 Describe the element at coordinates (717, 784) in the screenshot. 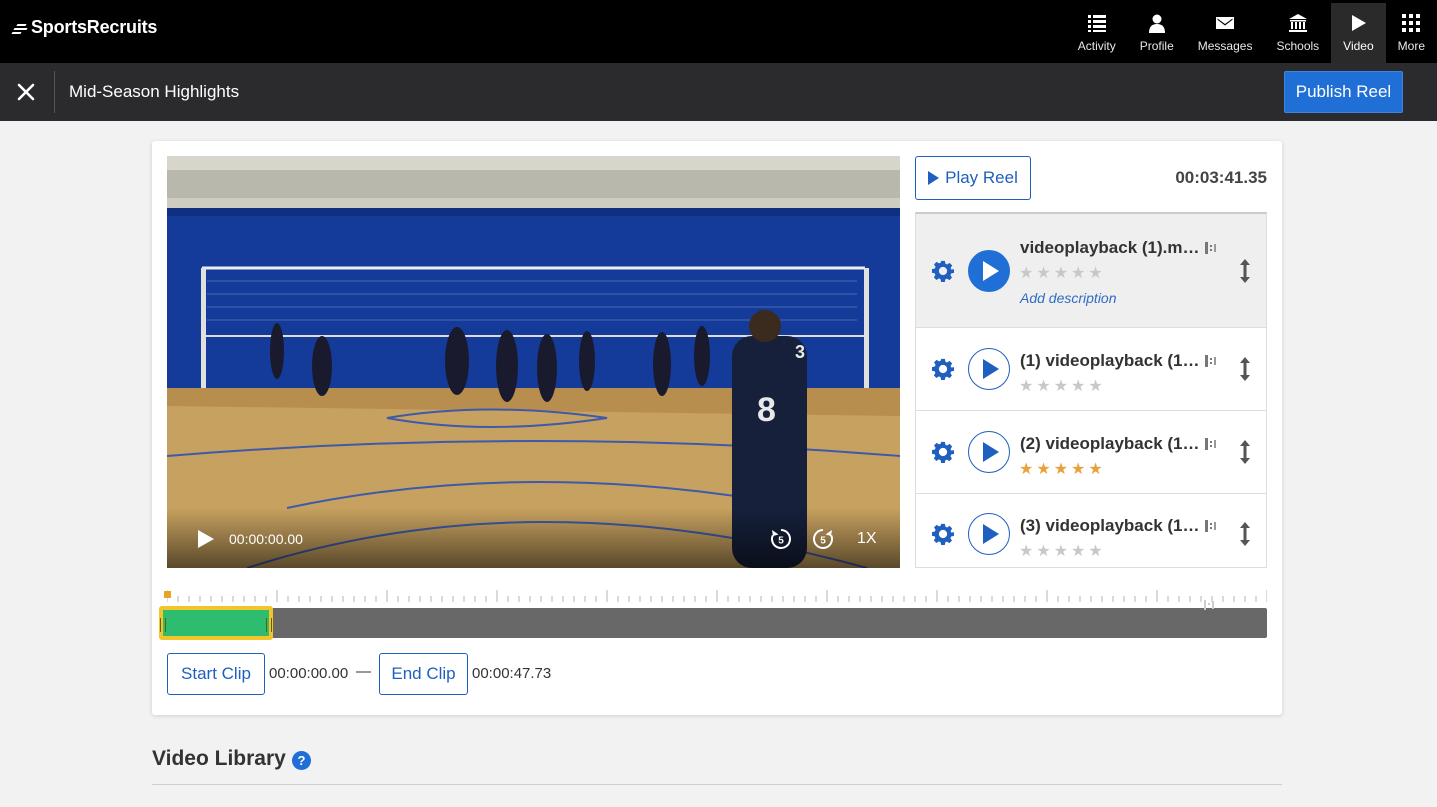

I see `library-divider` at that location.